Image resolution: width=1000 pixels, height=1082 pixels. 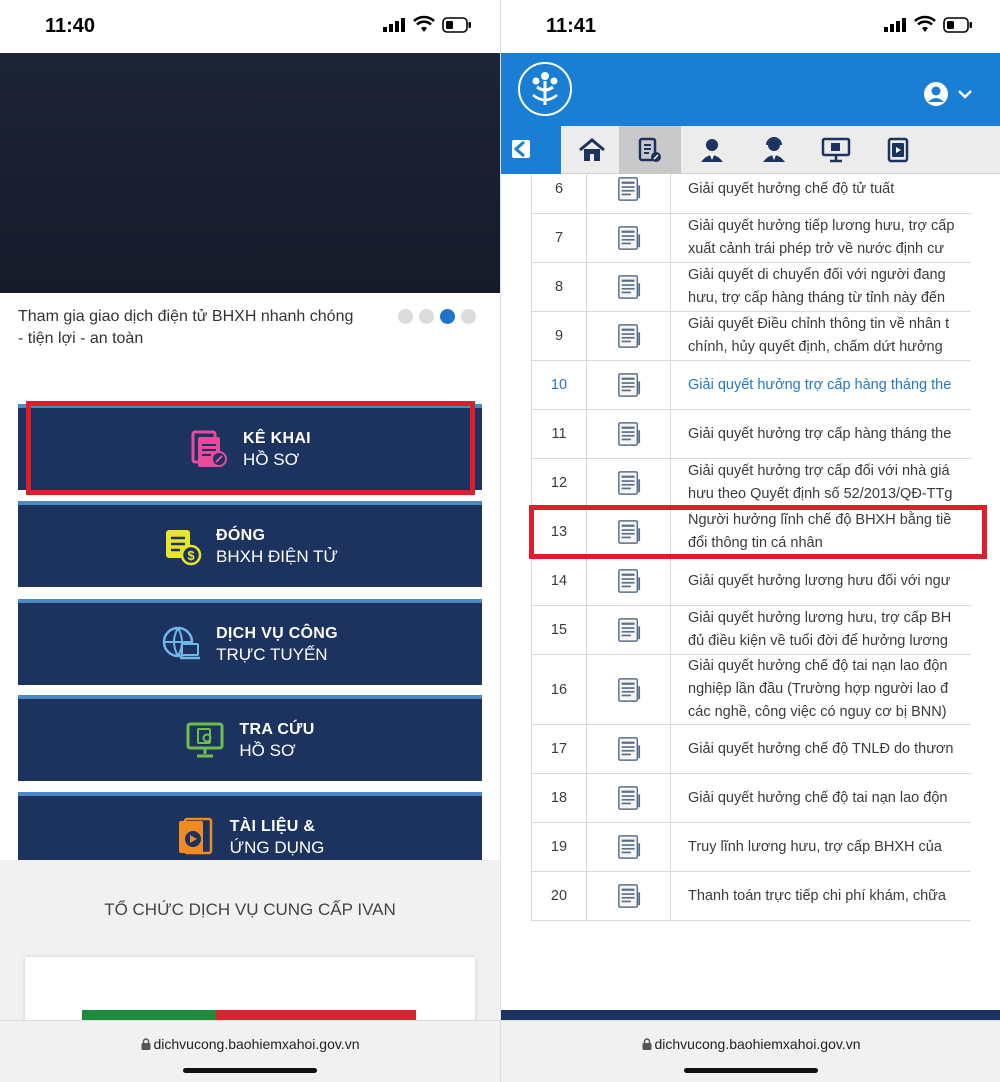 What do you see at coordinates (277, 633) in the screenshot?
I see `menu-label-line1: DỊCH VỤ CÔNG` at bounding box center [277, 633].